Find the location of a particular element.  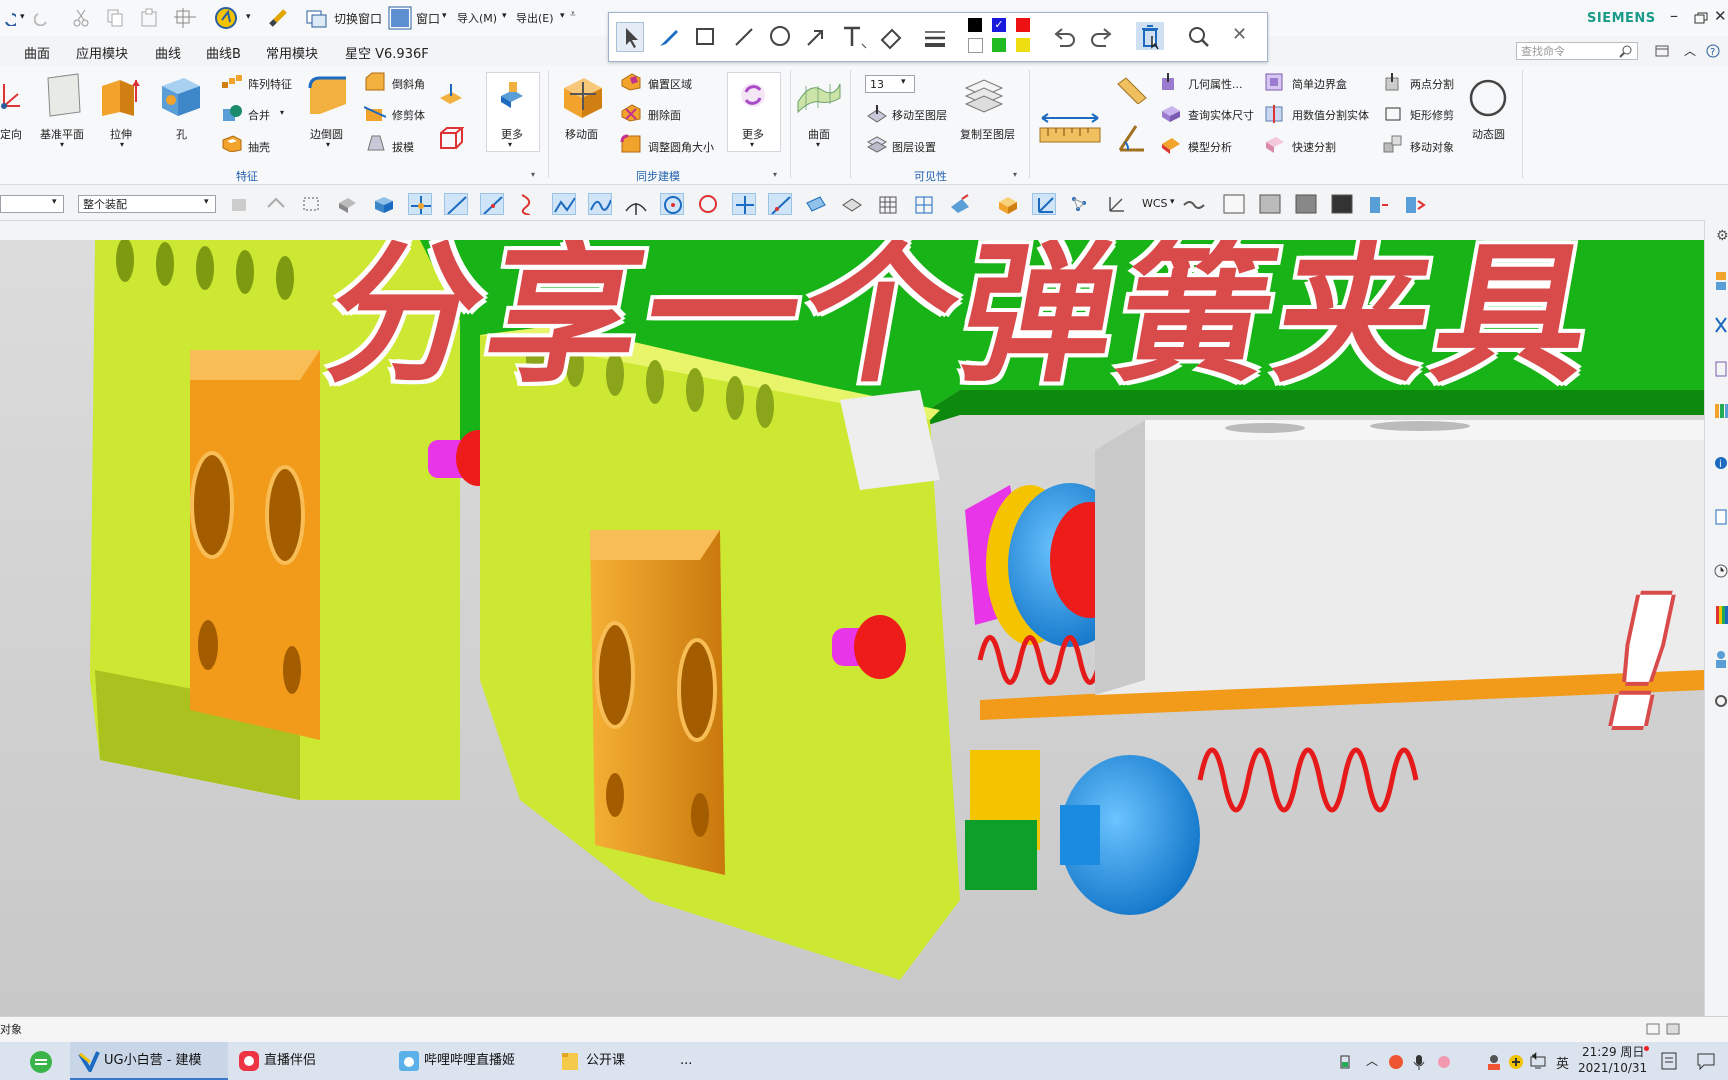

clock-time: 21:29 周日 is located at coordinates (1613, 1051).